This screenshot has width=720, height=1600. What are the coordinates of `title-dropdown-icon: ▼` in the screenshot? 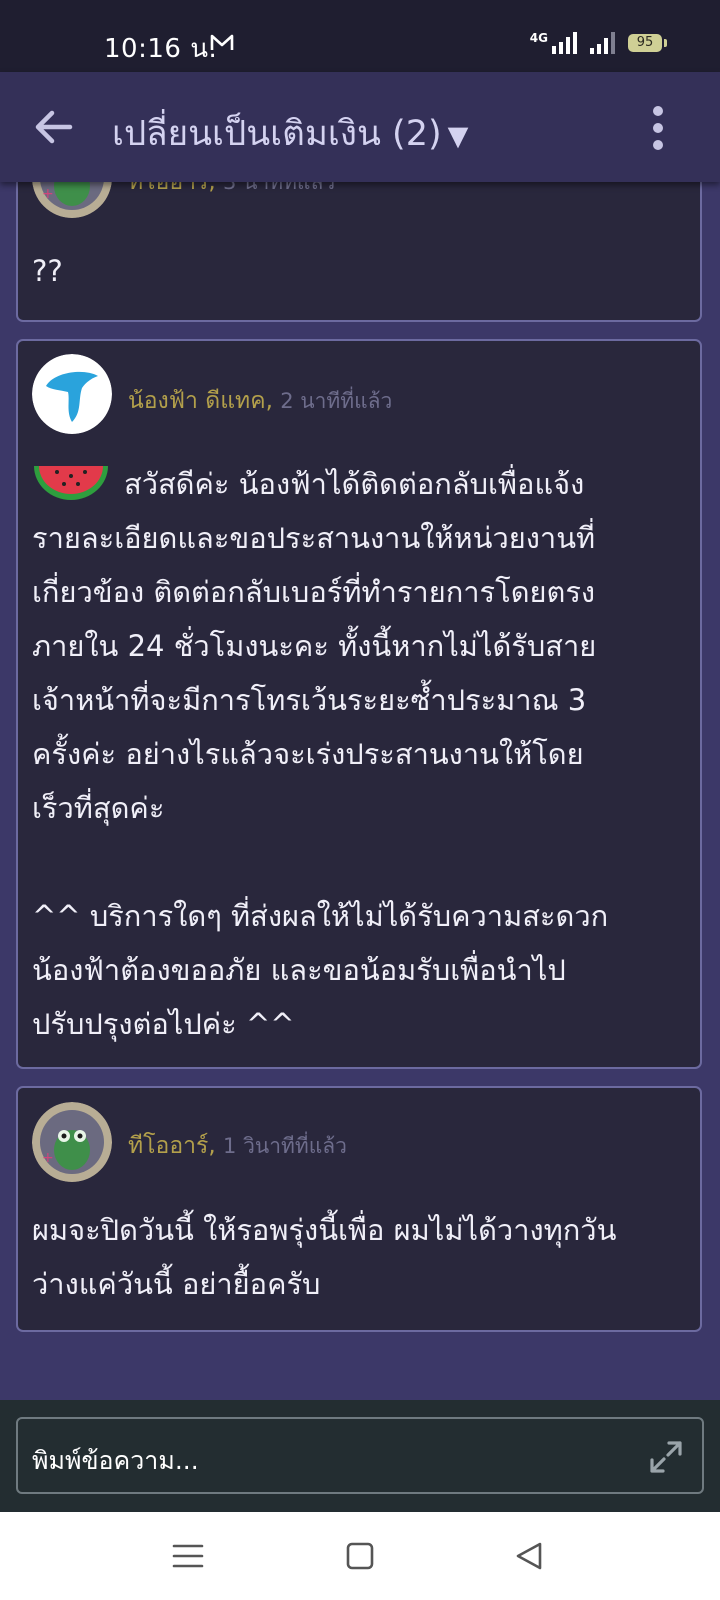 It's located at (458, 136).